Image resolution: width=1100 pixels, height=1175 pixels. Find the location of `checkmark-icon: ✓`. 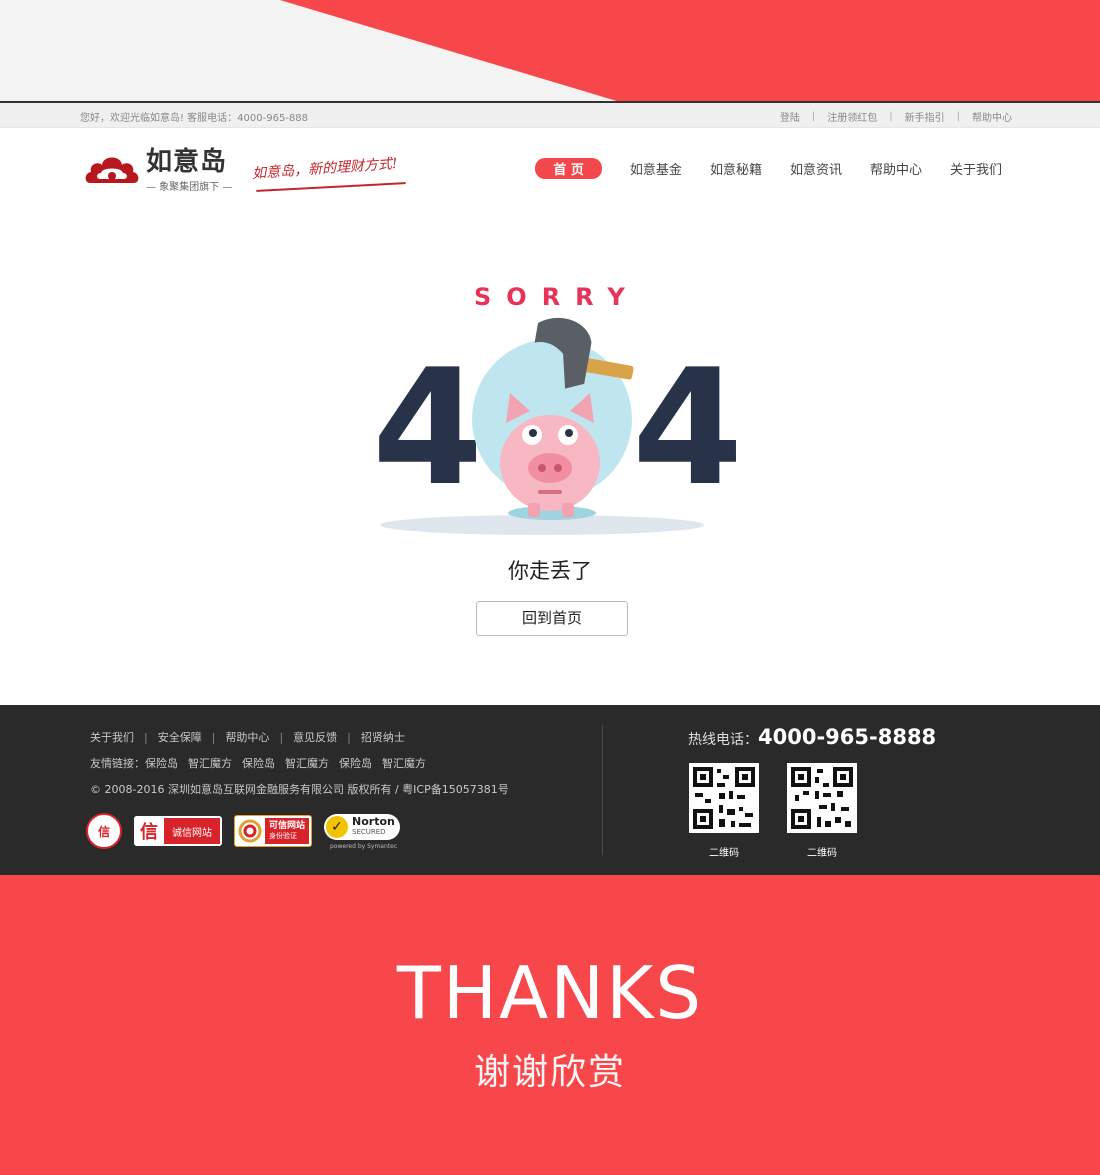

checkmark-icon: ✓ is located at coordinates (337, 827).